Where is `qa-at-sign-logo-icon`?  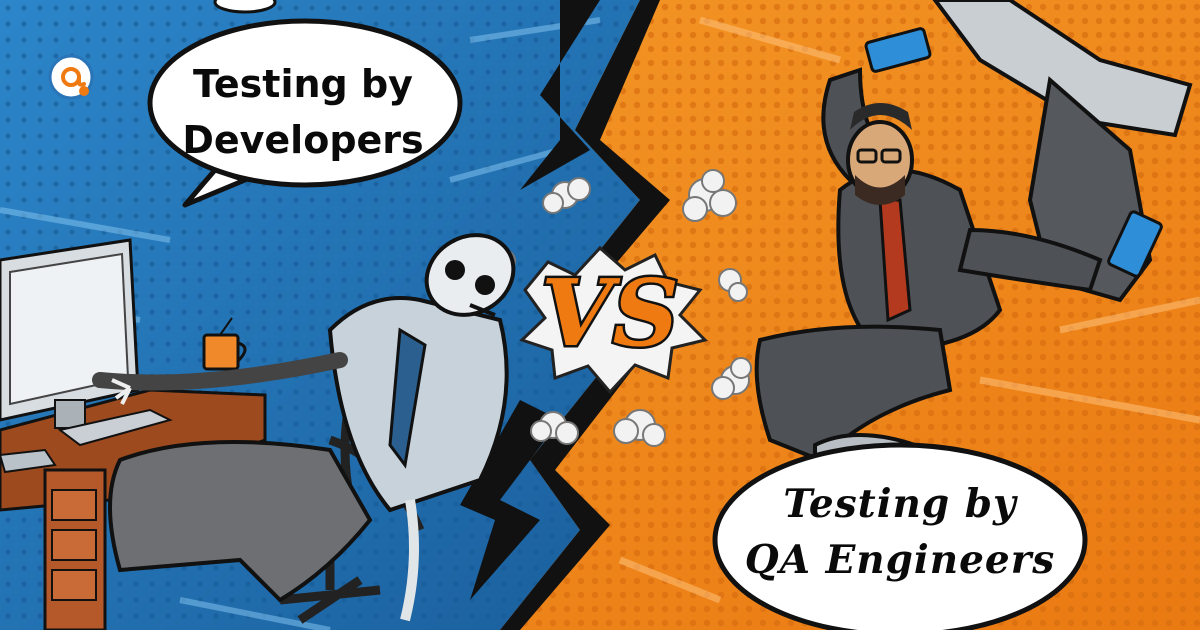
qa-at-sign-logo-icon is located at coordinates (71, 77).